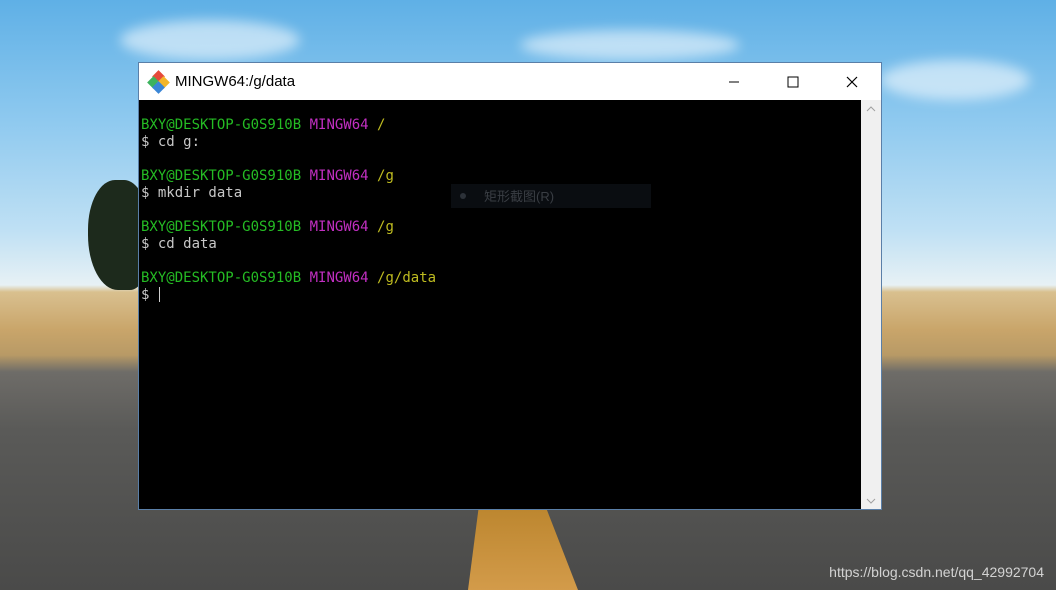  I want to click on bullet-icon, so click(463, 196).